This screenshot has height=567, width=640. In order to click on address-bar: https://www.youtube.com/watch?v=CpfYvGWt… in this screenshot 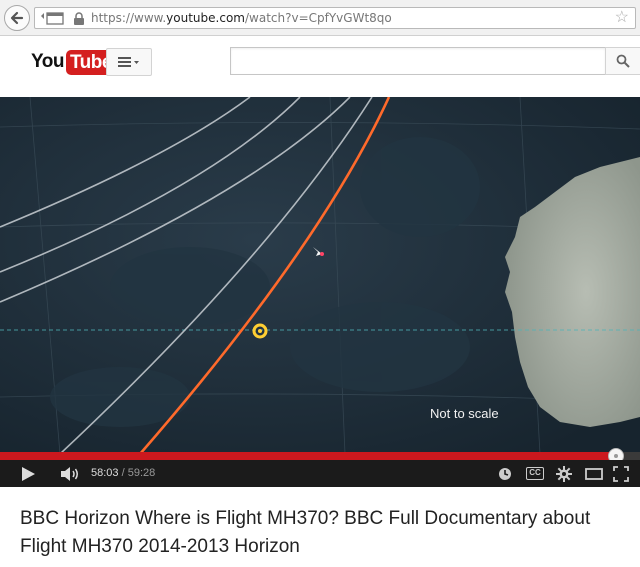, I will do `click(335, 18)`.